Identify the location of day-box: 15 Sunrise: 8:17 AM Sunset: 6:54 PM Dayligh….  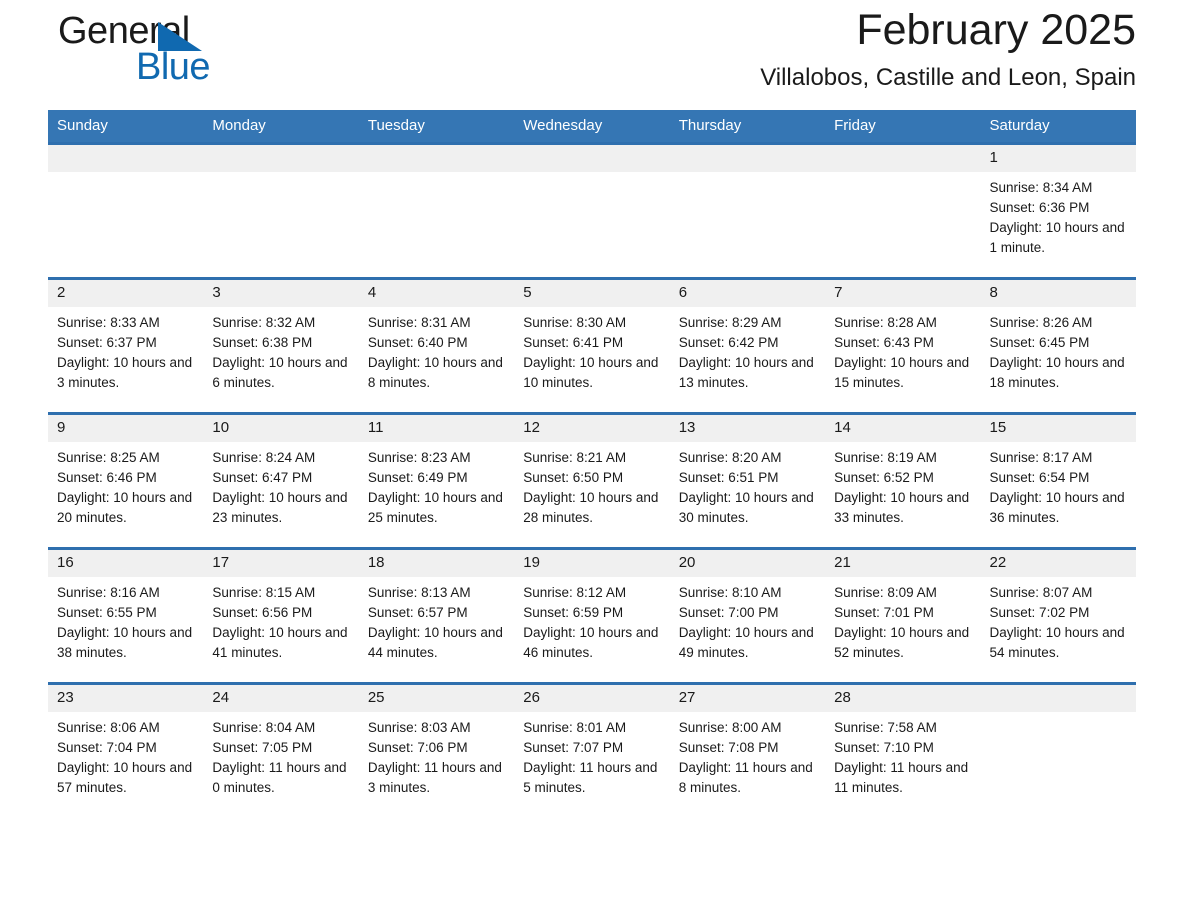
(1058, 481).